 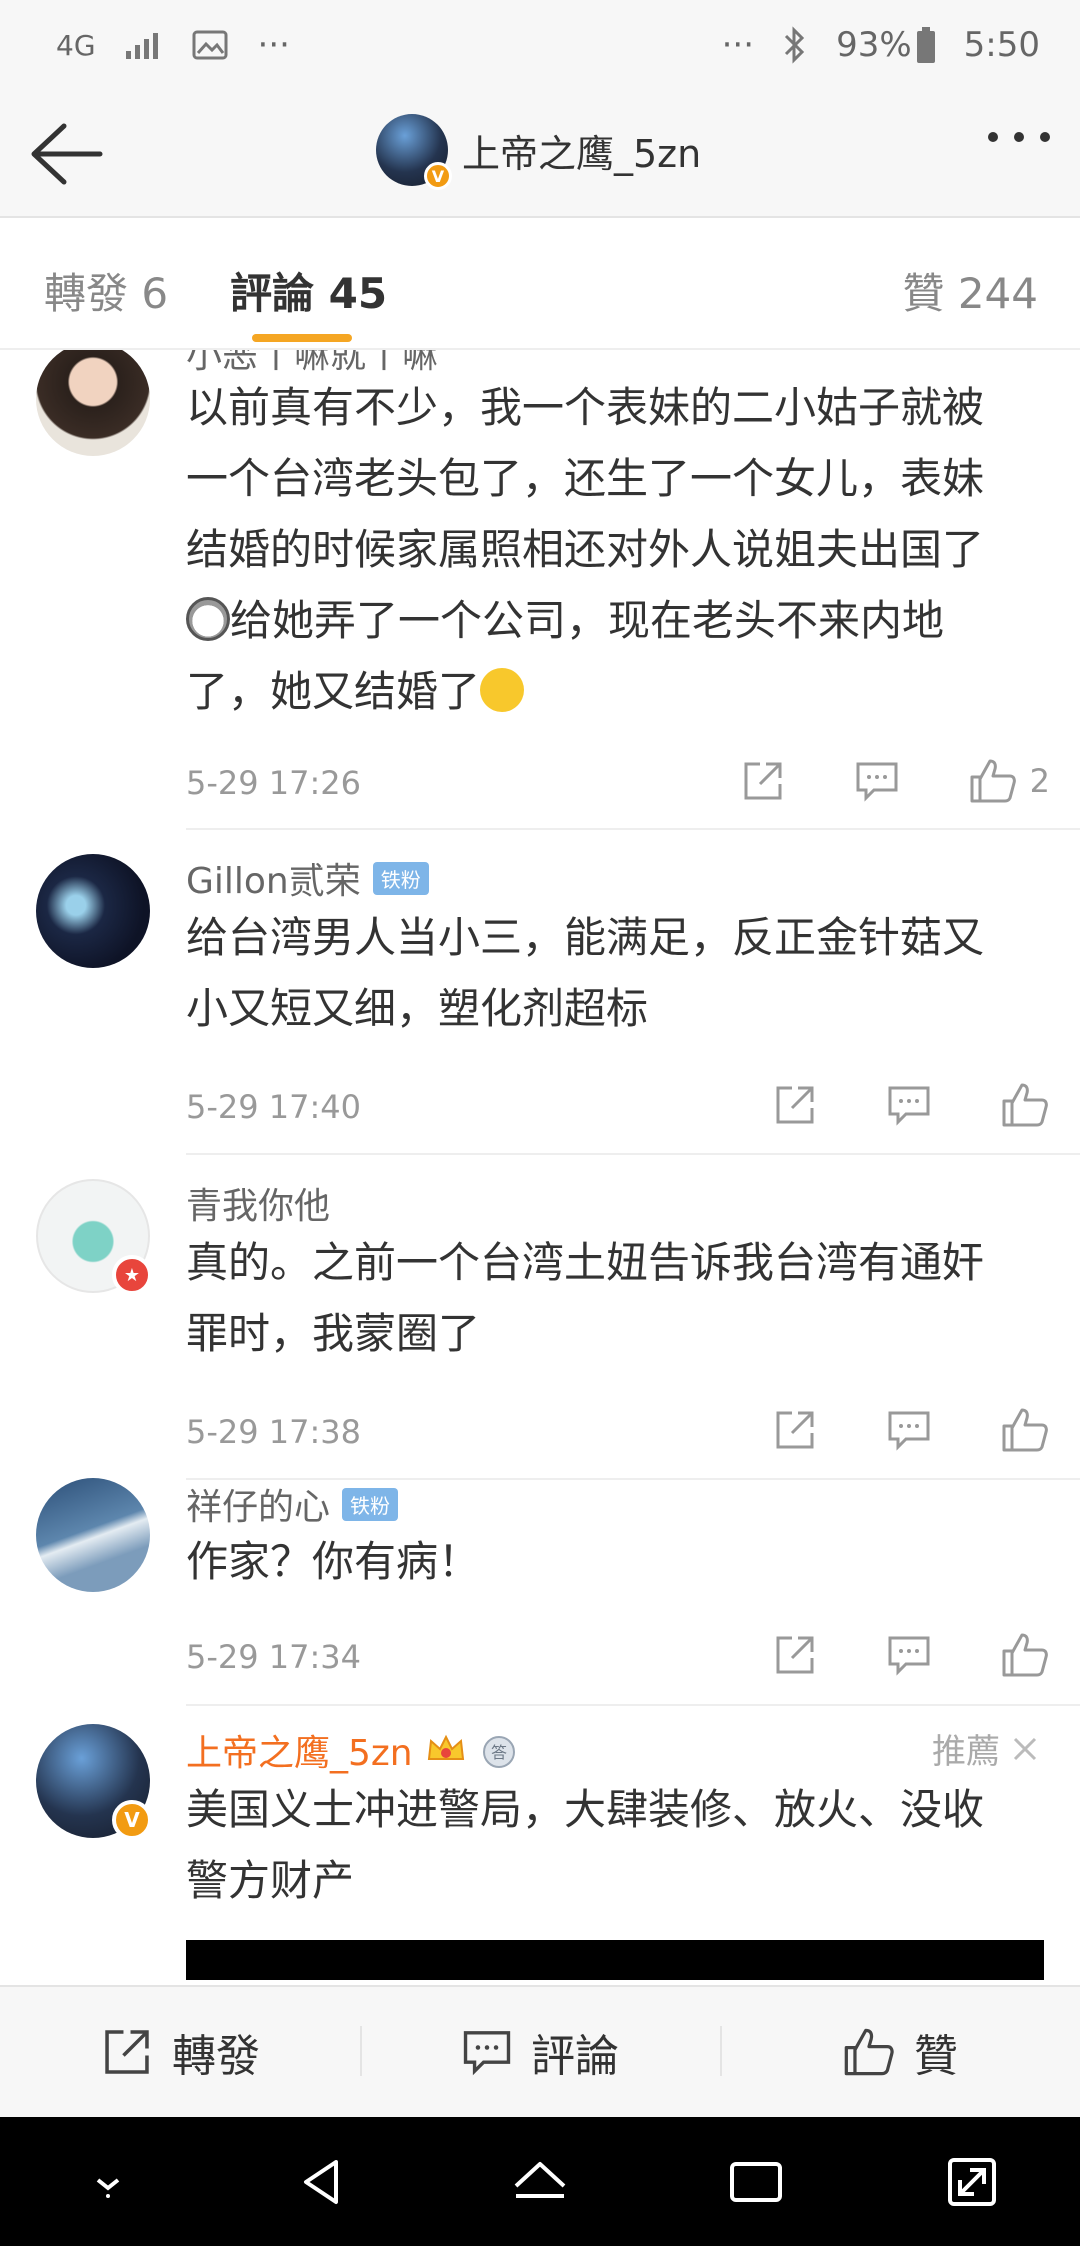 What do you see at coordinates (633, 1705) in the screenshot?
I see `divider` at bounding box center [633, 1705].